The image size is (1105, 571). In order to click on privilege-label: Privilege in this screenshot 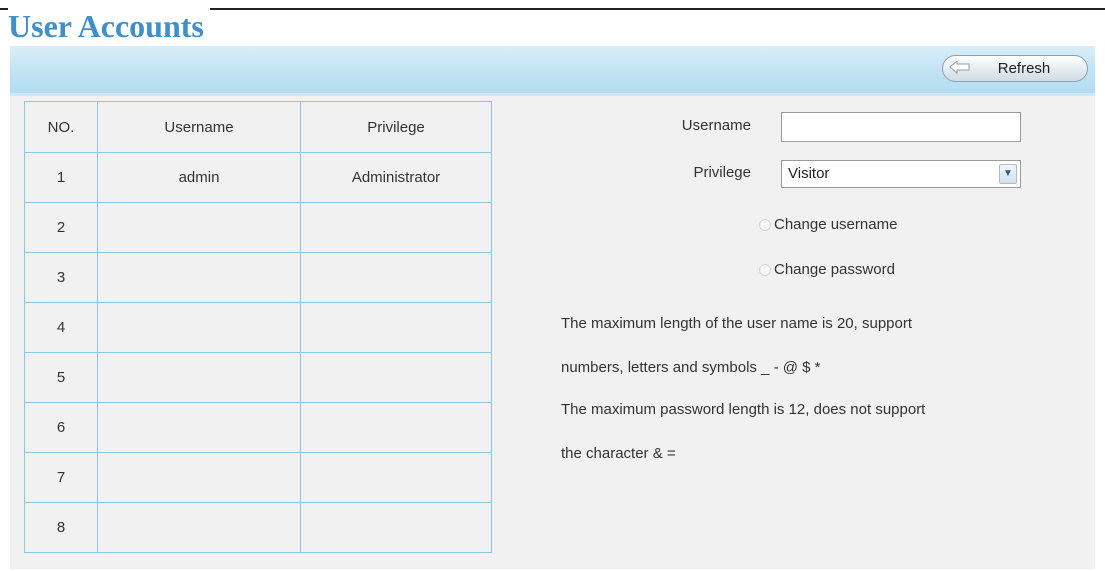, I will do `click(722, 172)`.